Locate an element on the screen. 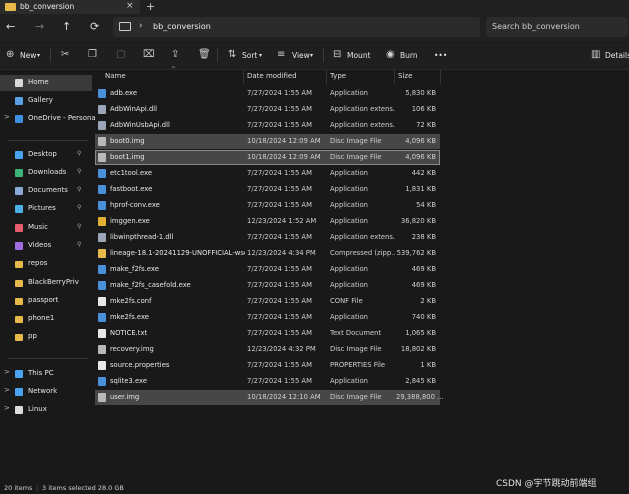  sidebar-item-phone1: phone1 is located at coordinates (46, 319).